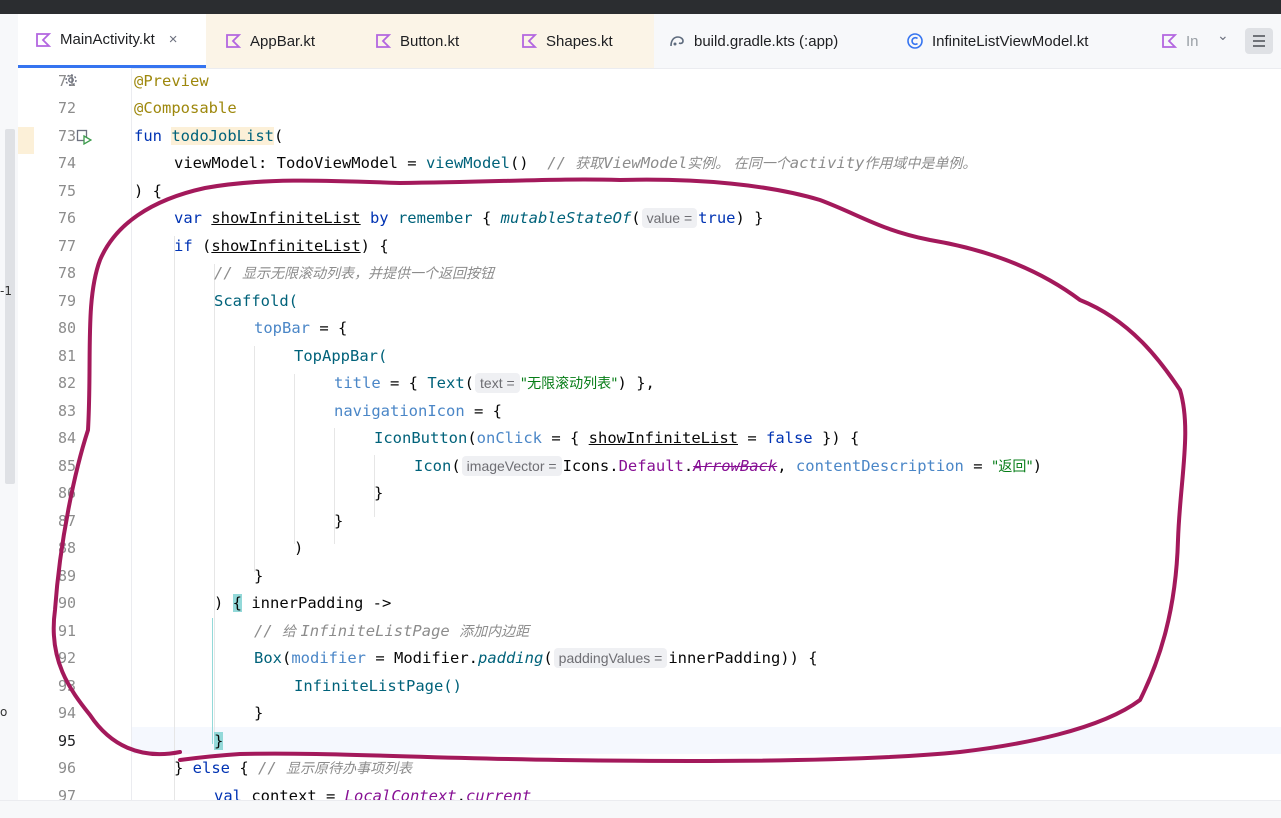 This screenshot has height=818, width=1281. Describe the element at coordinates (915, 41) in the screenshot. I see `kotlin-class-icon` at that location.